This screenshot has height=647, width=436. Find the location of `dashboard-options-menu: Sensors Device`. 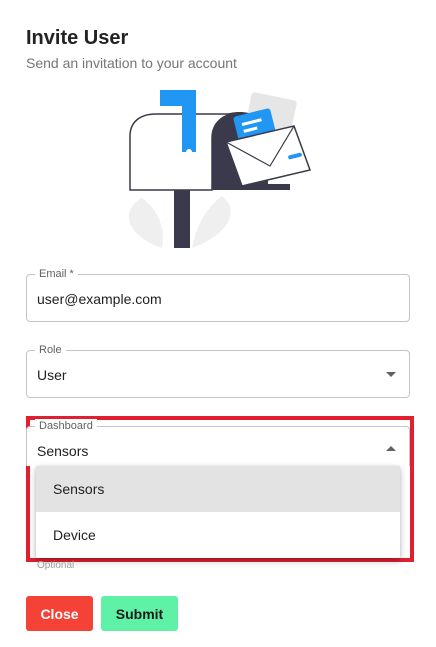

dashboard-options-menu: Sensors Device is located at coordinates (218, 512).